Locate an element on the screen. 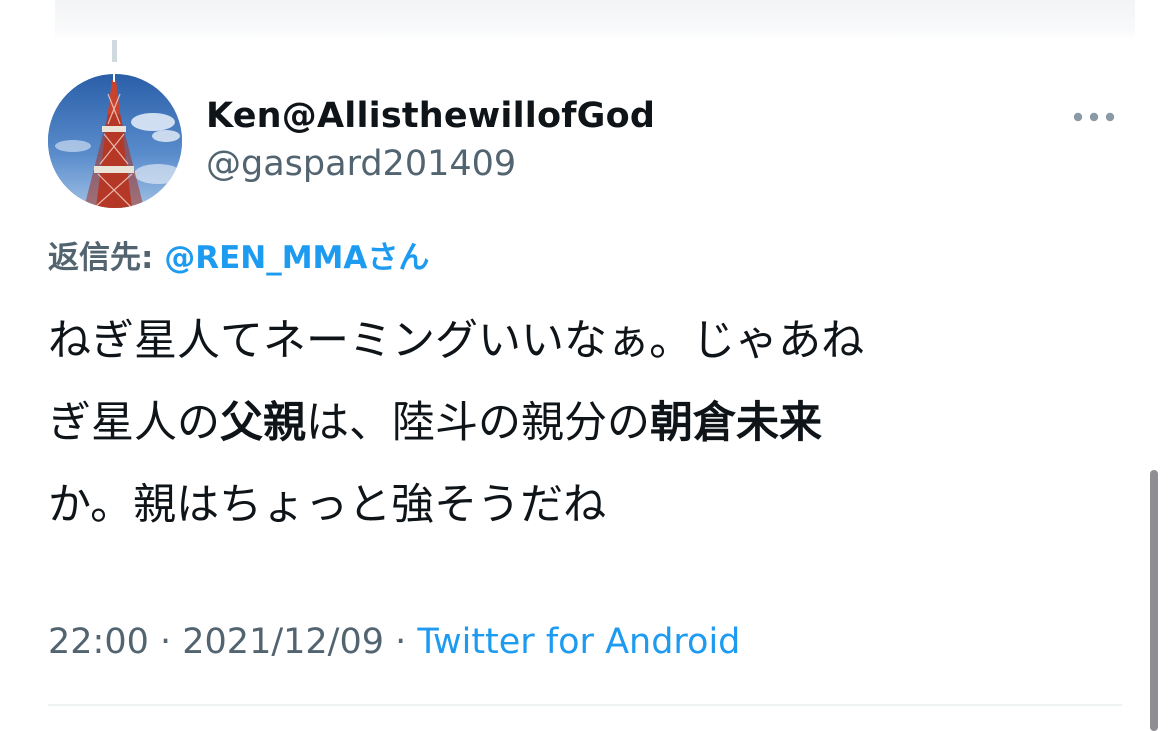  tweet-line-2: ぎ星人の父親は、陸斗の親分の朝倉未来 is located at coordinates (588, 423).